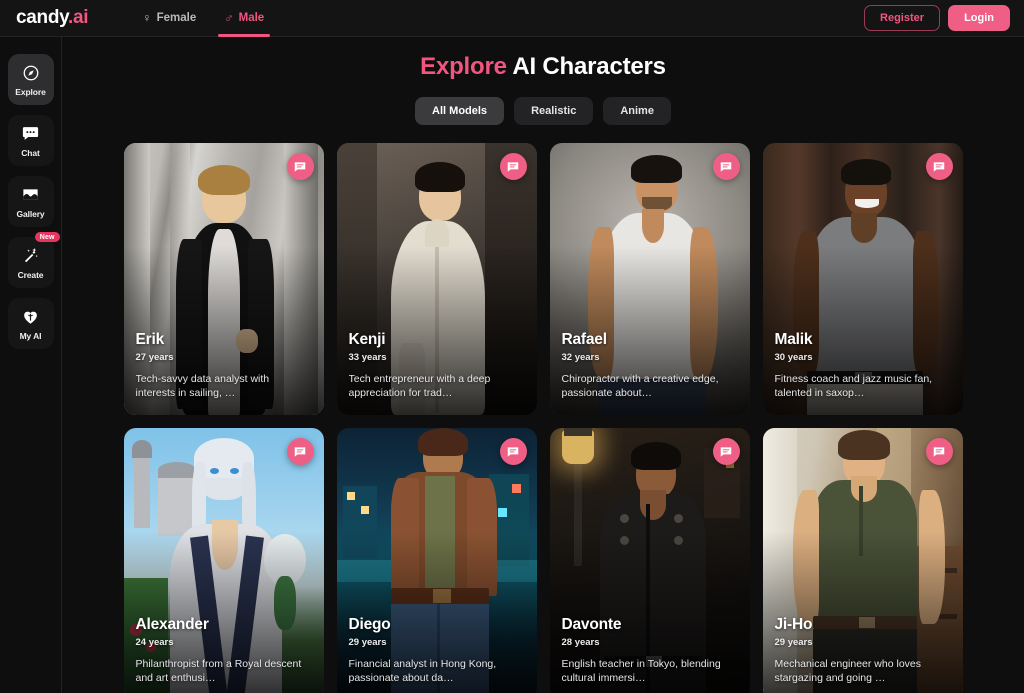 The image size is (1024, 693). Describe the element at coordinates (586, 66) in the screenshot. I see `page-title-rest: AI Characters` at that location.